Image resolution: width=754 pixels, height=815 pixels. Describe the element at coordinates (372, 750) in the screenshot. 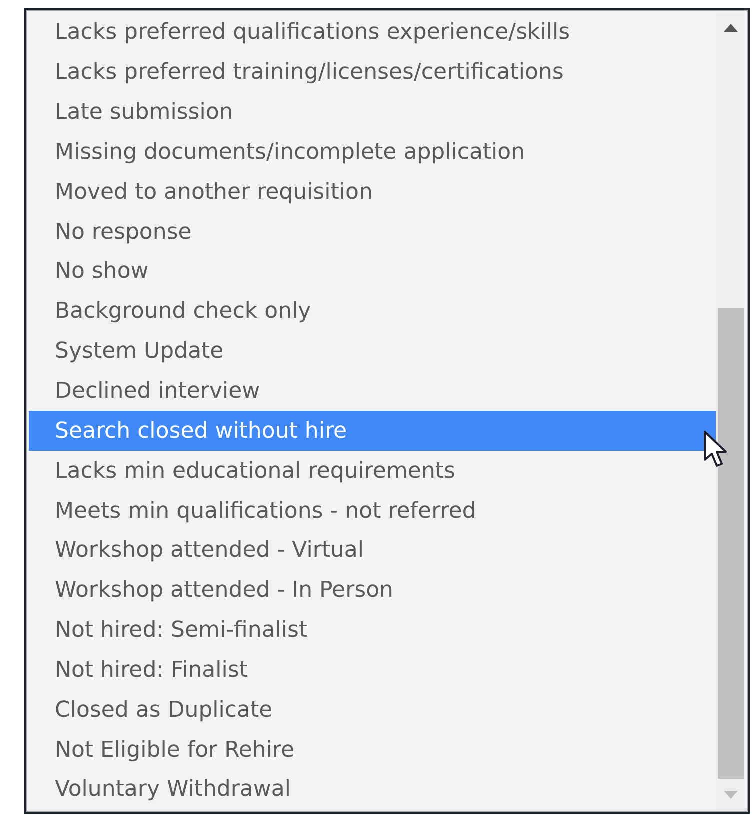

I see `list-option: Not Eligible for Rehire` at that location.